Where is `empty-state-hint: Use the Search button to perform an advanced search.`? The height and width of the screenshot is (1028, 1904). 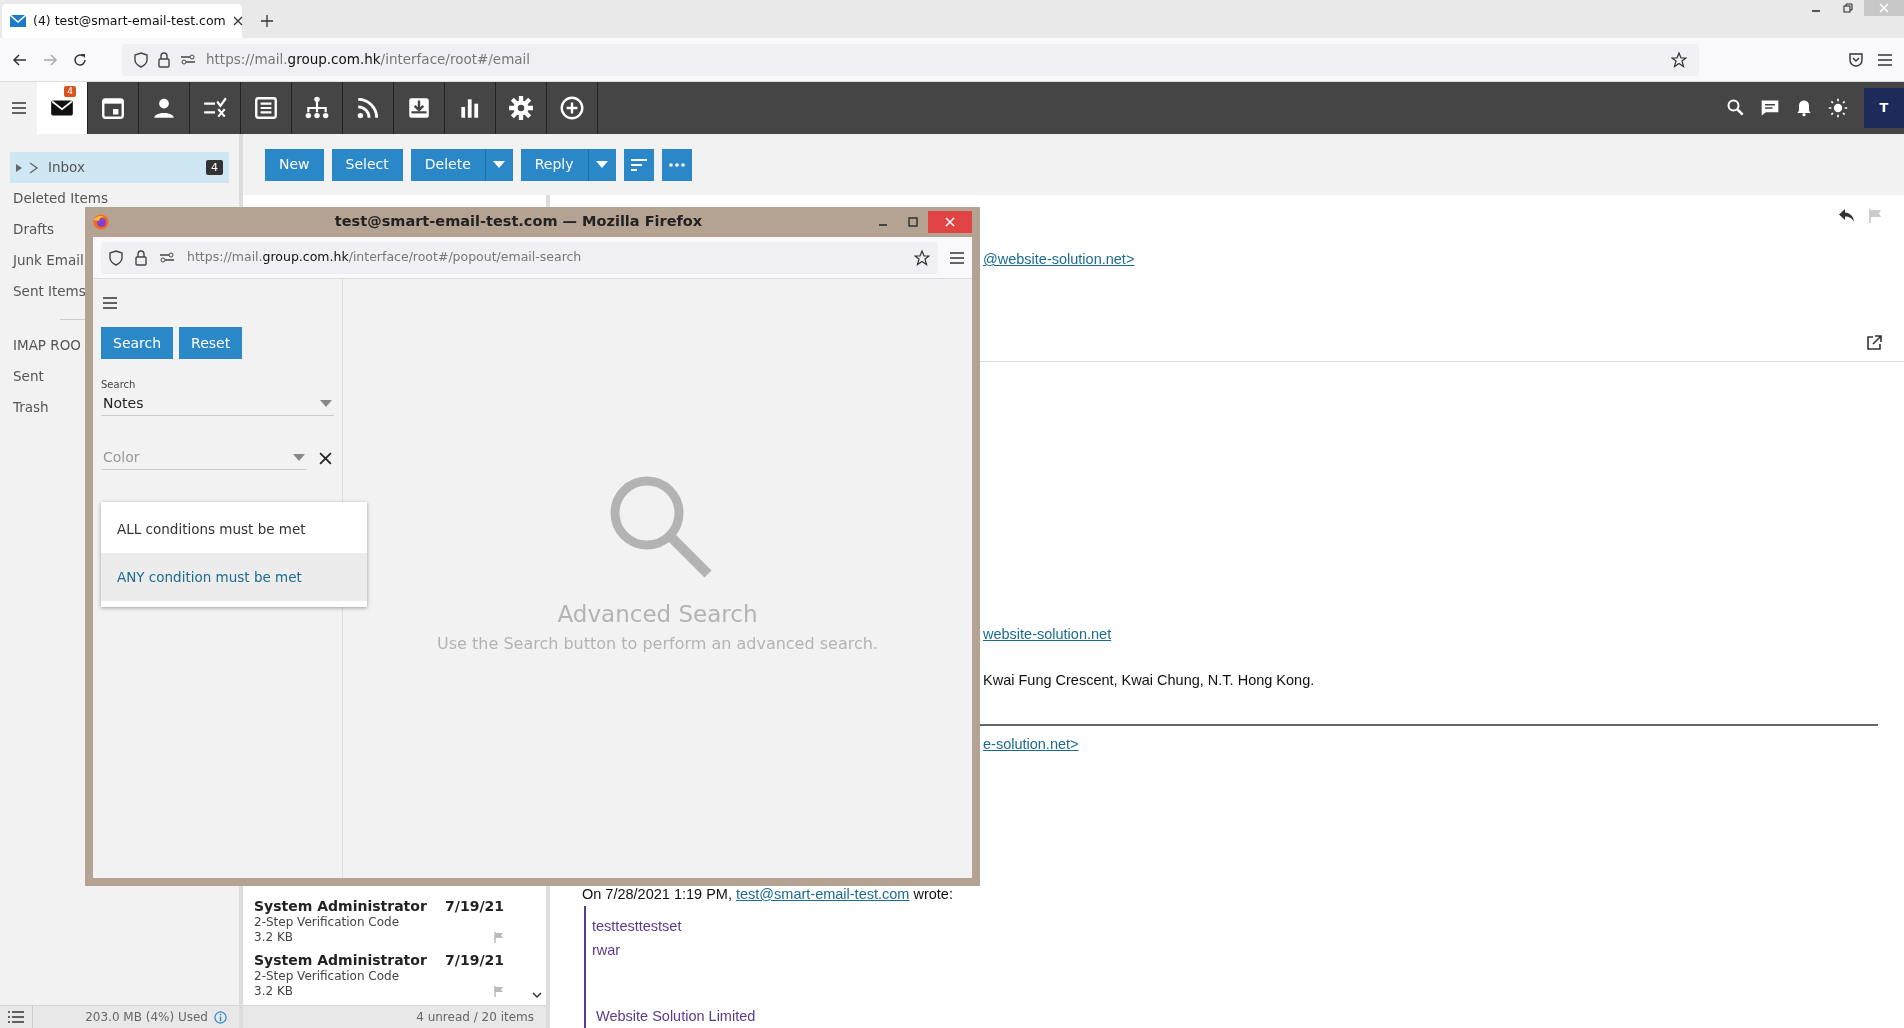
empty-state-hint: Use the Search button to perform an advanced search. is located at coordinates (657, 643).